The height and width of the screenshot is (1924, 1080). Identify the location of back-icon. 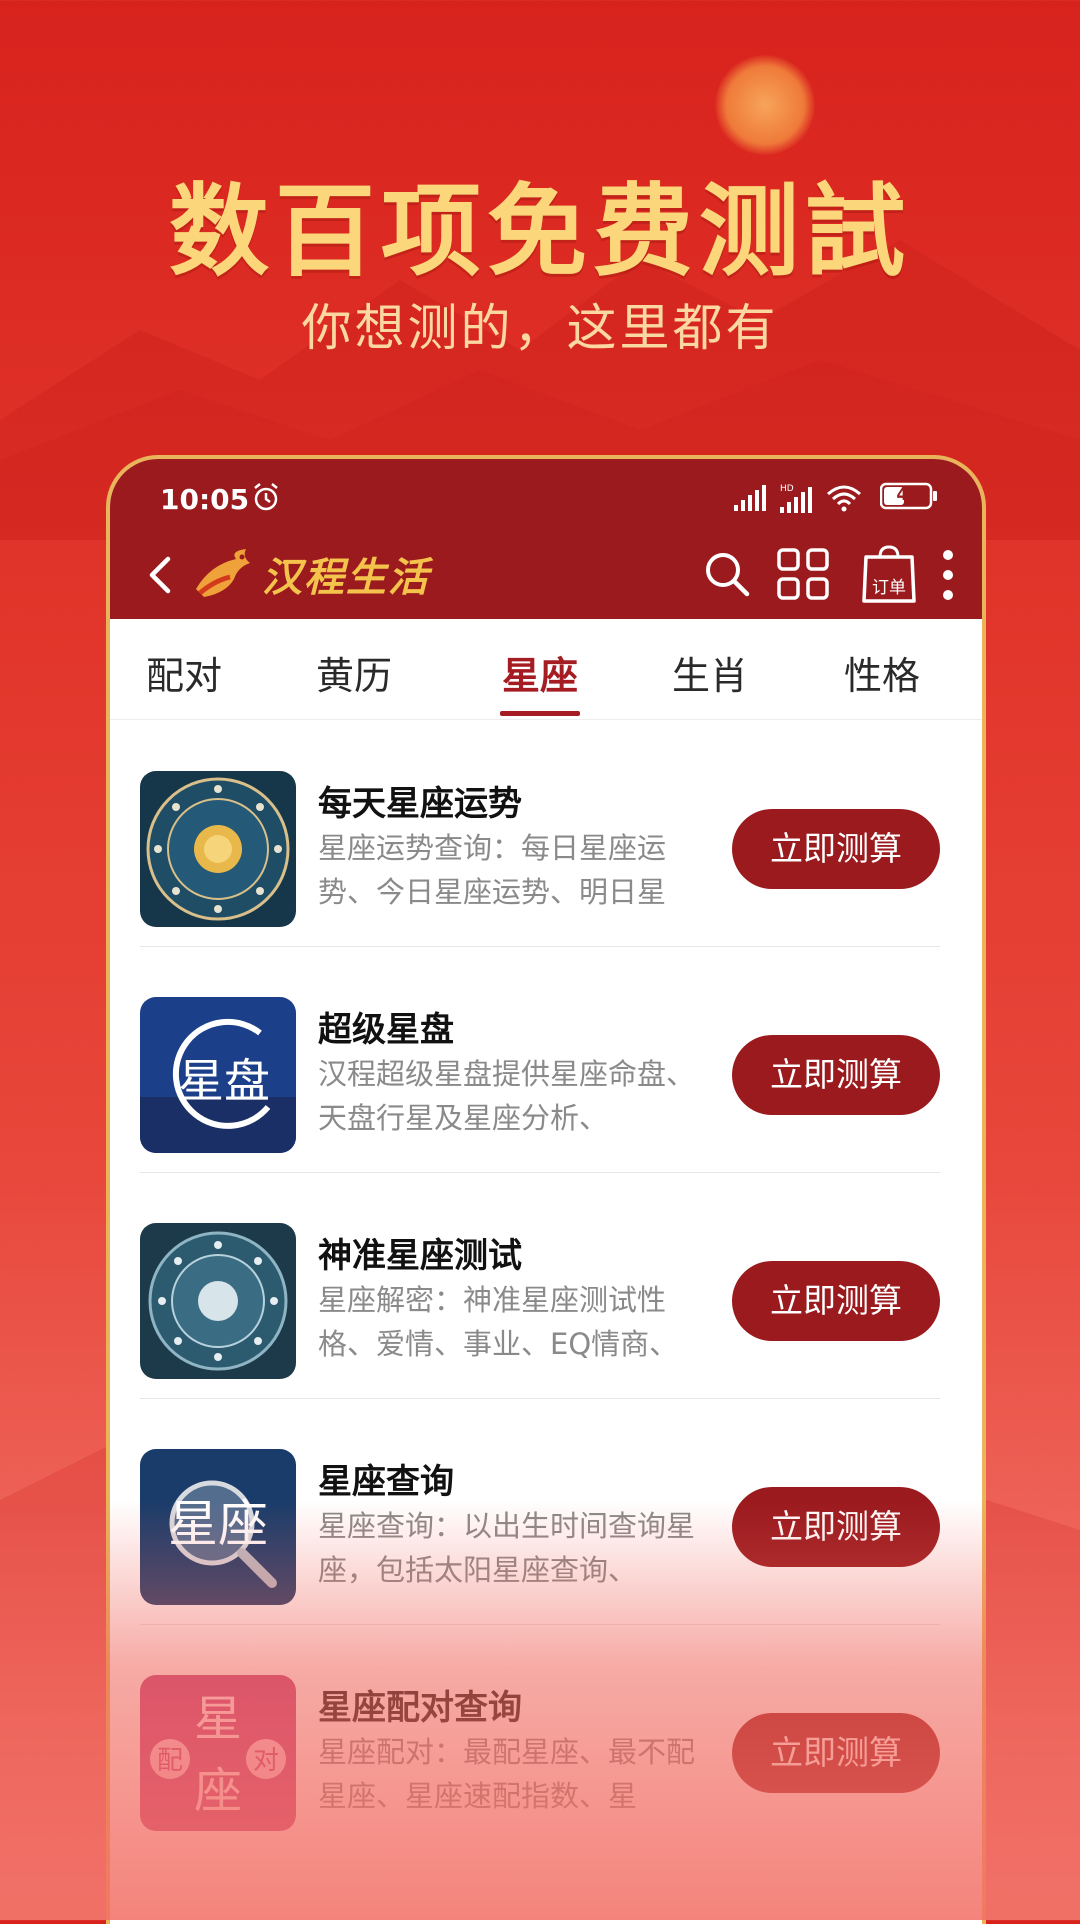
(160, 575).